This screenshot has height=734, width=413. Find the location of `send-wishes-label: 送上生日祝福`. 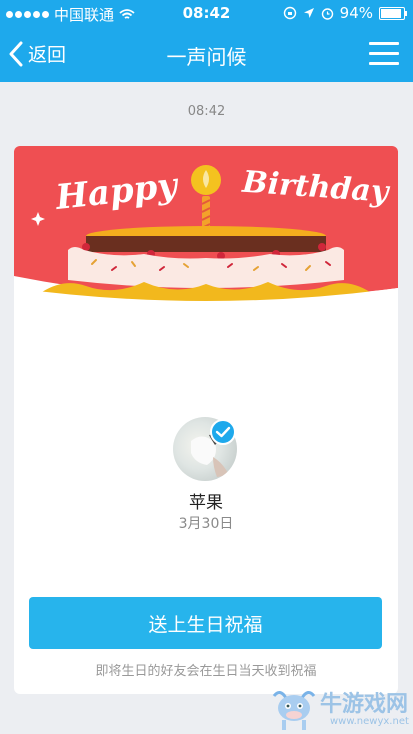

send-wishes-label: 送上生日祝福 is located at coordinates (205, 624).